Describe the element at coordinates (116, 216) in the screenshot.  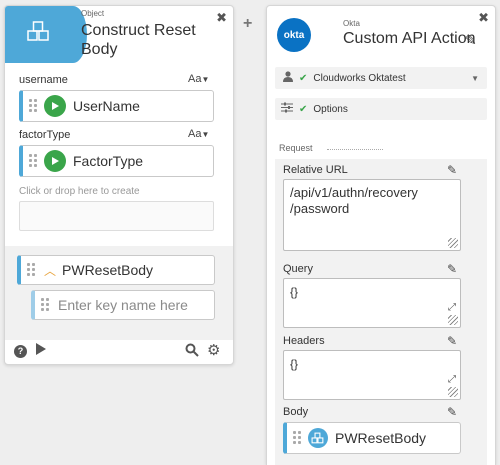
I see `drop-zone` at that location.